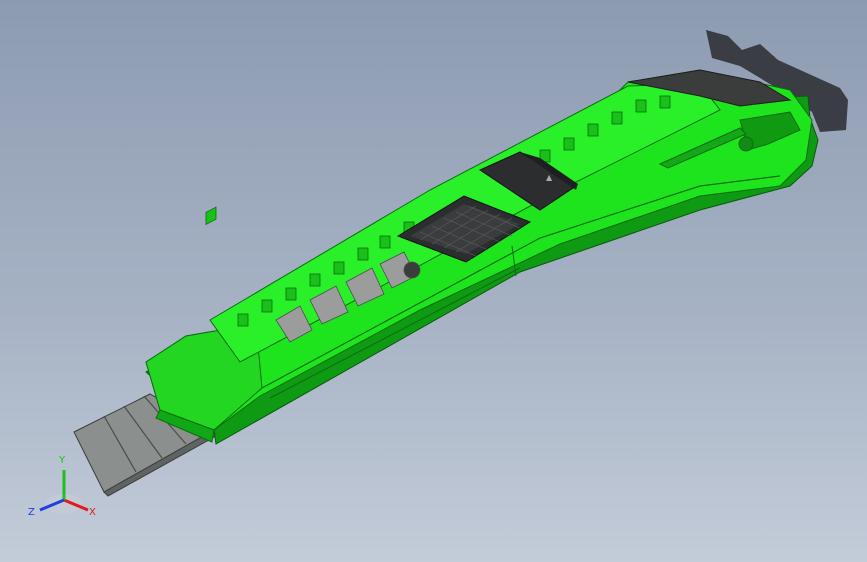  What do you see at coordinates (31, 512) in the screenshot?
I see `triad-z-label: Z` at bounding box center [31, 512].